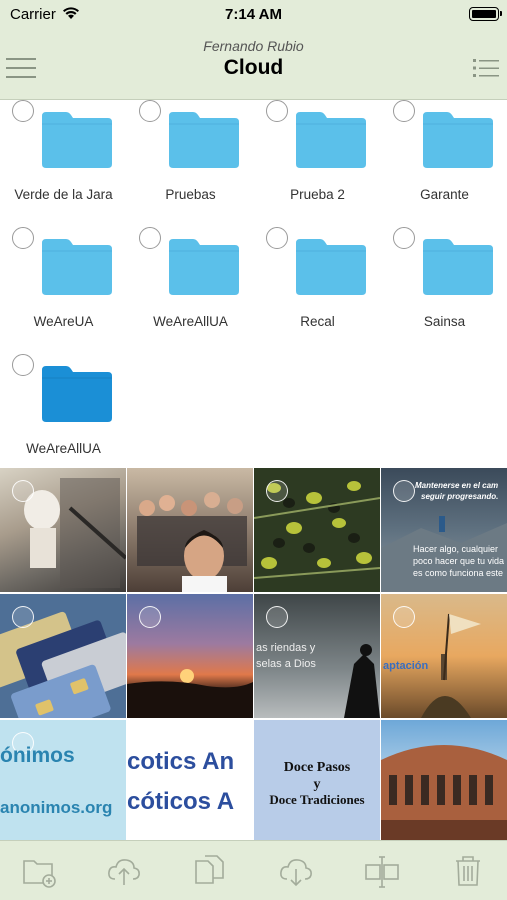 Image resolution: width=507 pixels, height=900 pixels. Describe the element at coordinates (253, 46) in the screenshot. I see `account-name: Fernando Rubio` at that location.